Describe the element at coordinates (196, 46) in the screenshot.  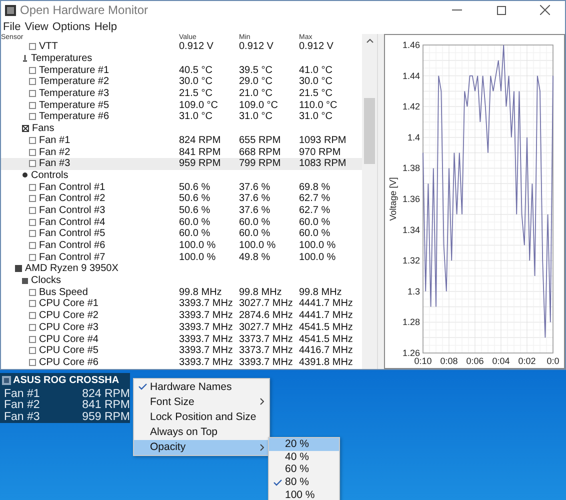
I see `value-cell-text: 0.912 V` at that location.